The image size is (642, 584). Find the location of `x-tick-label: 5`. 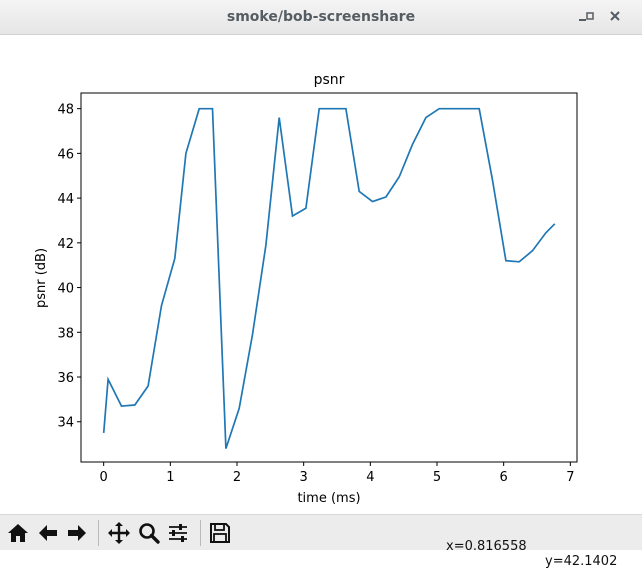

x-tick-label: 5 is located at coordinates (437, 477).